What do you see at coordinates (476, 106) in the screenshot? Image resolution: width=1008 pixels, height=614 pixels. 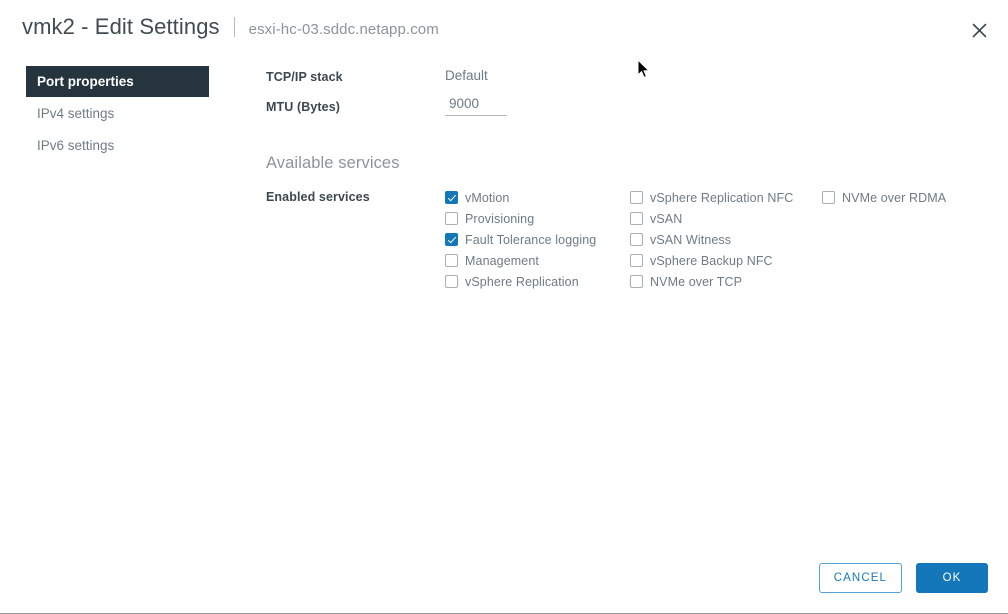 I see `mtu-input` at bounding box center [476, 106].